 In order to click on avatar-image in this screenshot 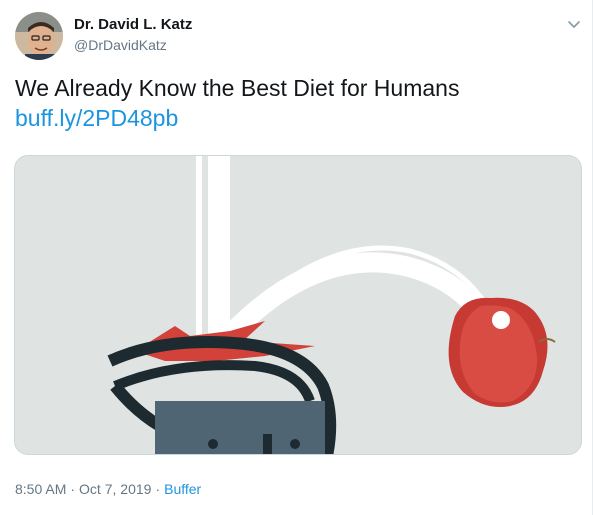, I will do `click(39, 36)`.